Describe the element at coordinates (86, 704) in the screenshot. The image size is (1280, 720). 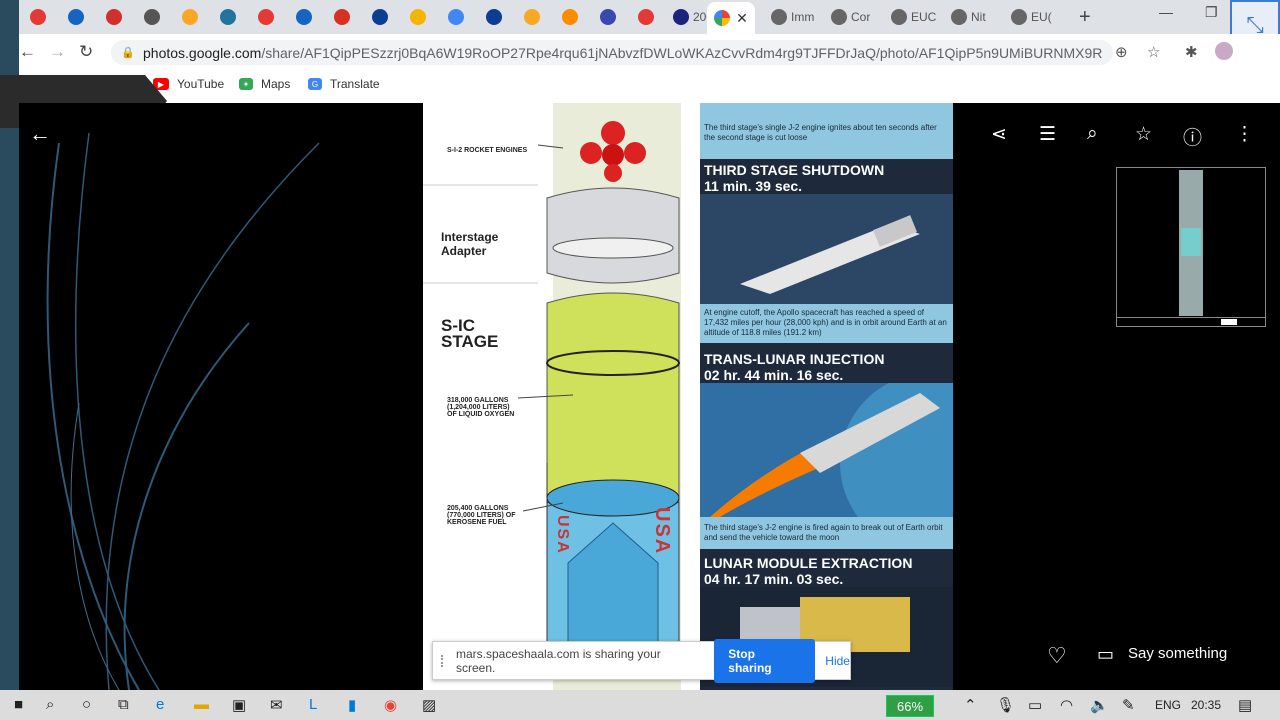
I see `cortana-icon: ○` at that location.